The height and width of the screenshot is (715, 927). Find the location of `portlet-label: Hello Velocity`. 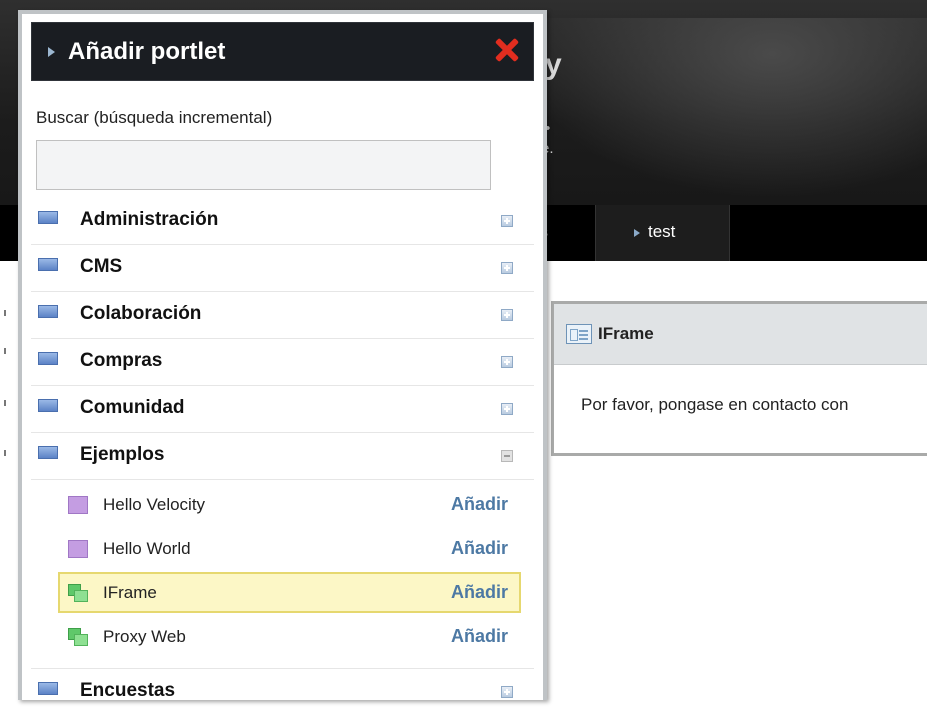

portlet-label: Hello Velocity is located at coordinates (154, 504).